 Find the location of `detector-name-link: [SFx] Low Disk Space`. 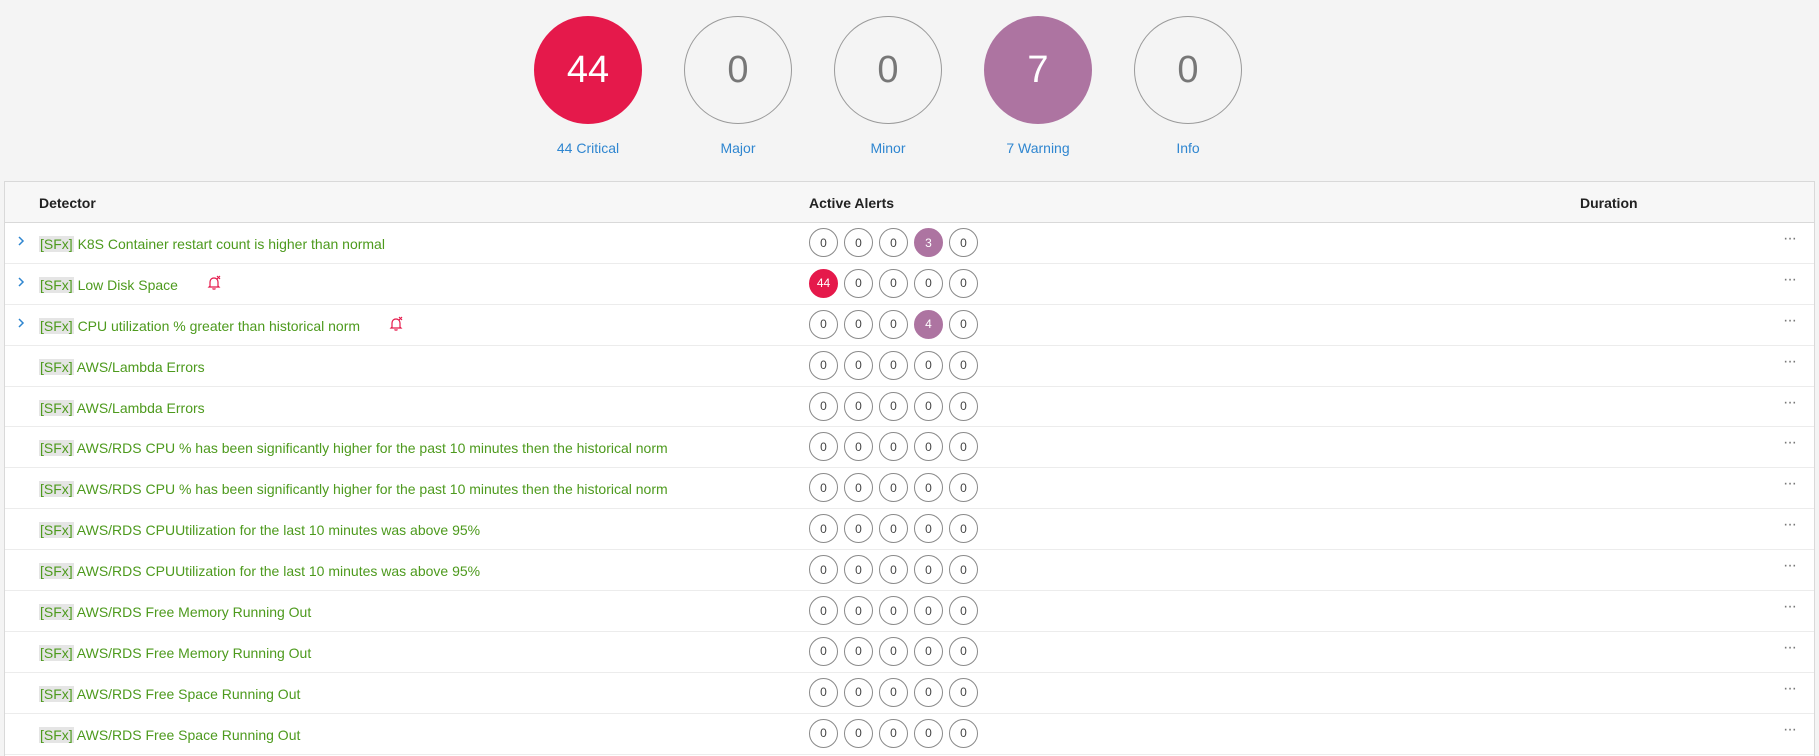

detector-name-link: [SFx] Low Disk Space is located at coordinates (108, 284).